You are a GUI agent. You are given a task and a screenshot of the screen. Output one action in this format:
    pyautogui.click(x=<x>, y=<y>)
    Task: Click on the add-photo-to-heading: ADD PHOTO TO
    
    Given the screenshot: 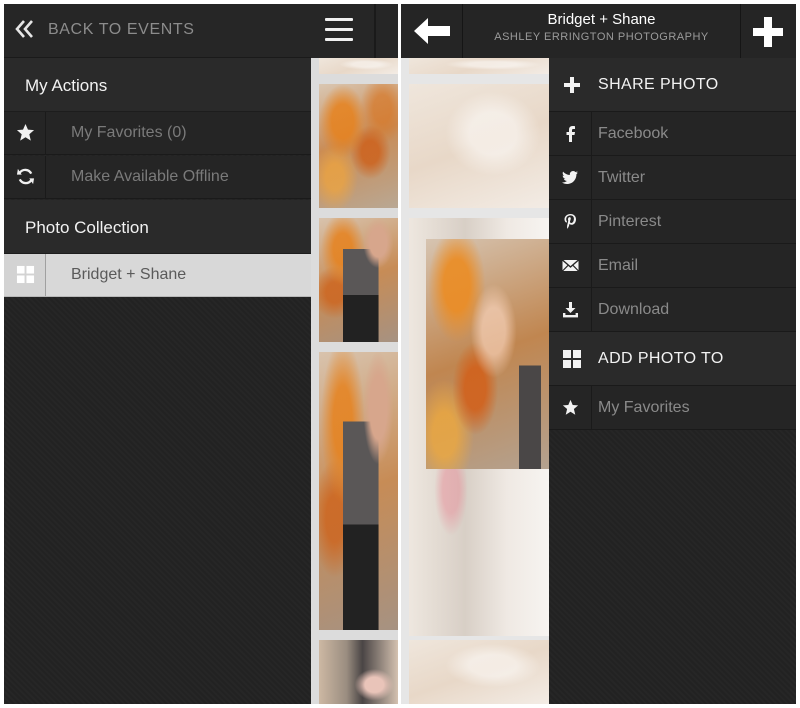 What is the action you would take?
    pyautogui.click(x=672, y=359)
    